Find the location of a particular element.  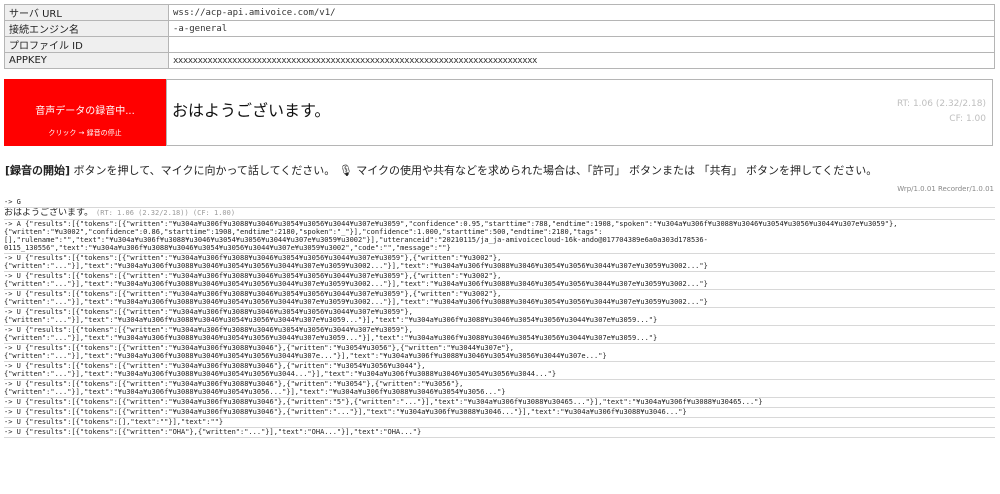

config-row: サーバ URL wss://acp-api.amivoice.com/v1/ is located at coordinates (499, 12).